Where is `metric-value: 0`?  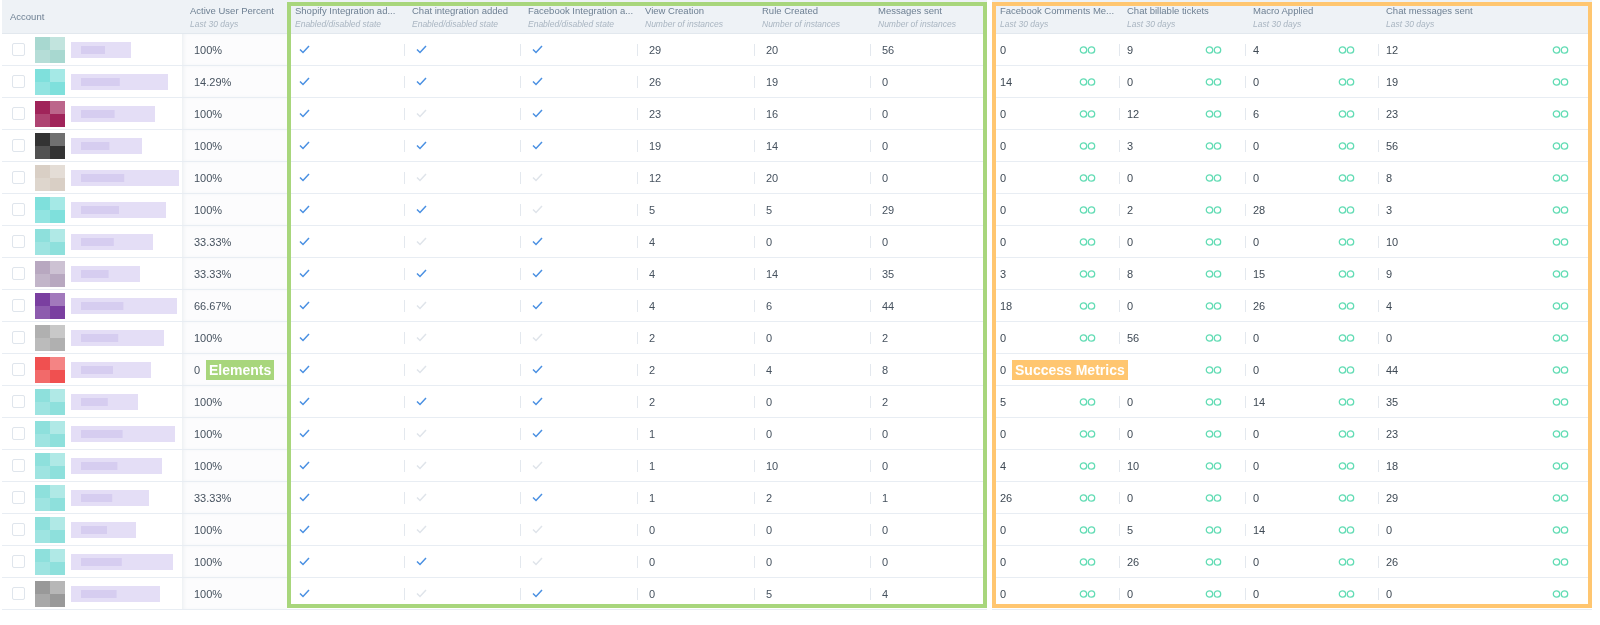
metric-value: 0 is located at coordinates (1003, 337).